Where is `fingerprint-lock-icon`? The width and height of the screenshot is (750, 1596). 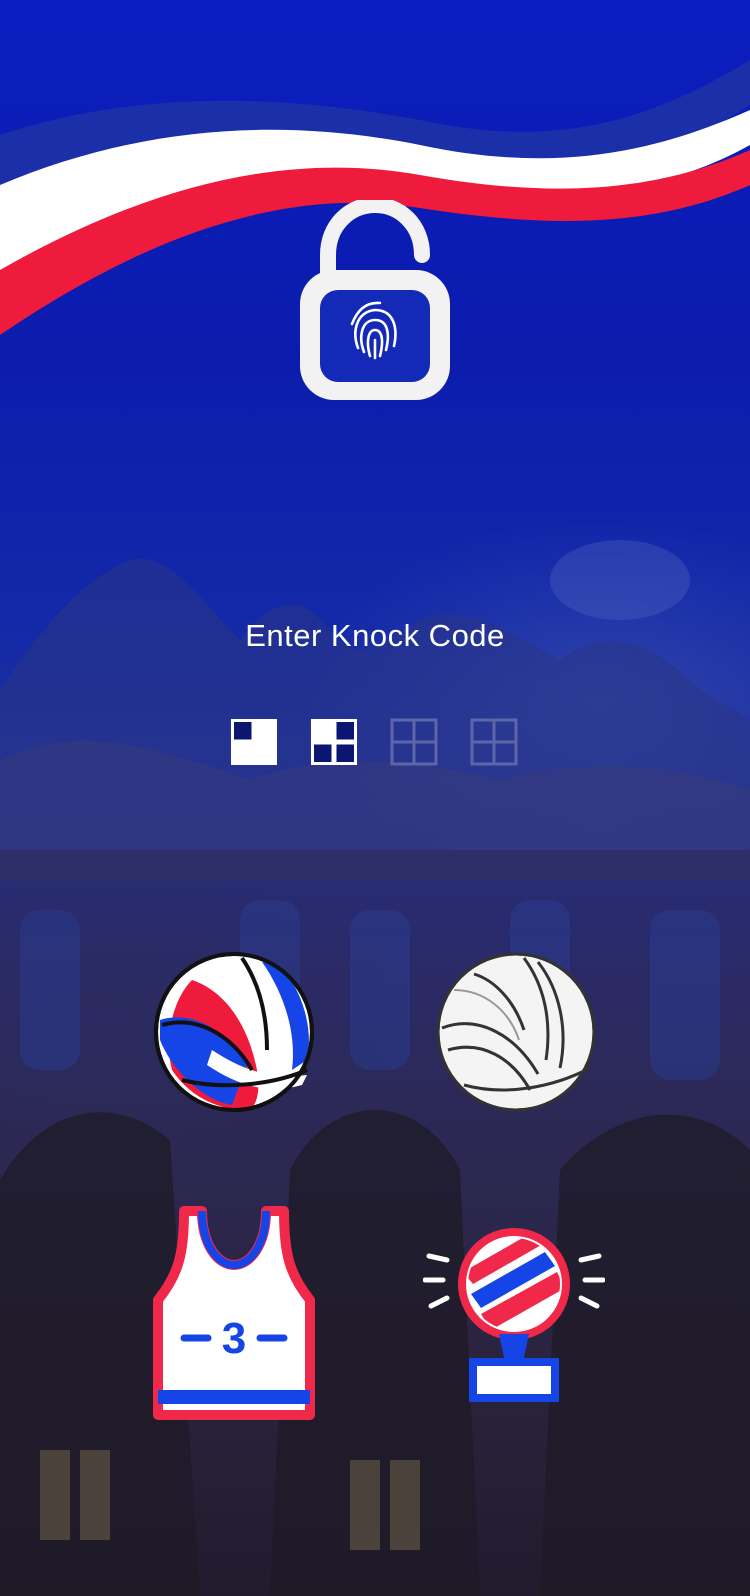
fingerprint-lock-icon is located at coordinates (375, 303).